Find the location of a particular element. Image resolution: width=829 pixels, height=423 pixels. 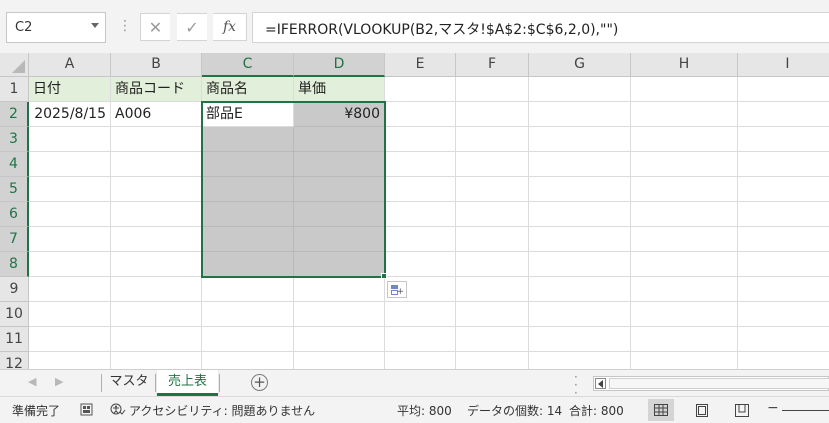

column-header-b: B is located at coordinates (156, 65).